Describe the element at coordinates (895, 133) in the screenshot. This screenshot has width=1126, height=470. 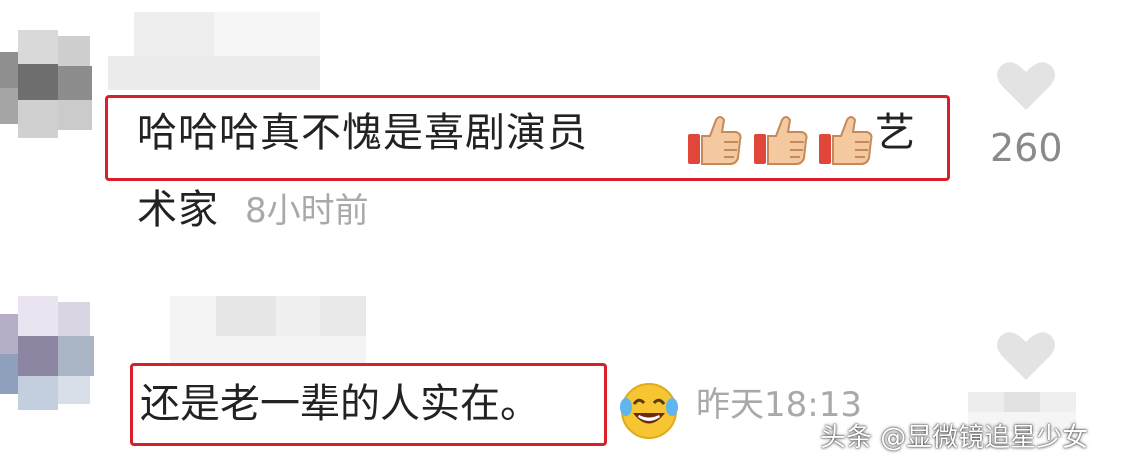
I see `comment-text-tail: 艺` at that location.